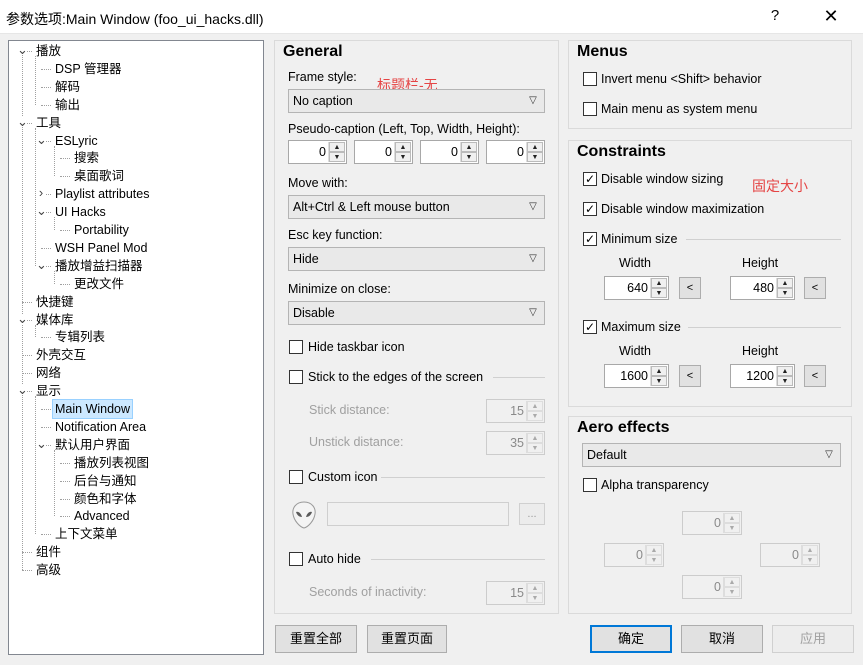 This screenshot has width=863, height=665. I want to click on tree-item: 播放列表视图, so click(111, 463).